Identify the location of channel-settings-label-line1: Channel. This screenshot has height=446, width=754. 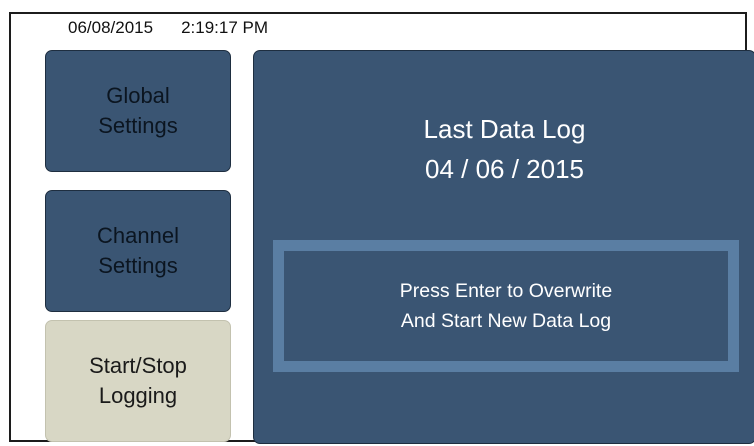
(138, 235).